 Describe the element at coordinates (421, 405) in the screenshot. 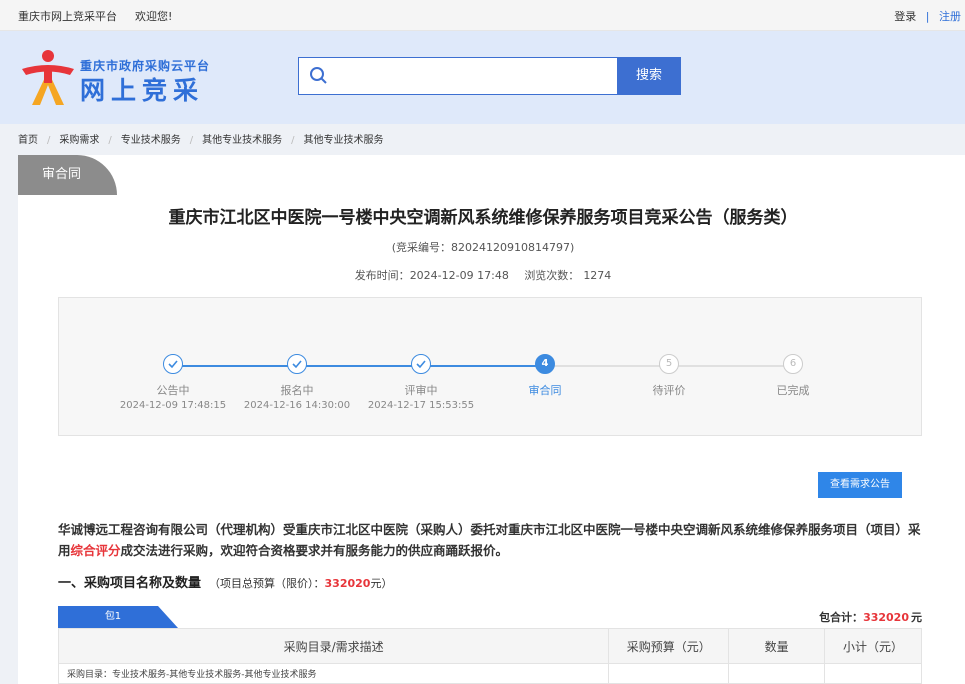

I see `step-time: 2024-12-17 15:53:55` at that location.